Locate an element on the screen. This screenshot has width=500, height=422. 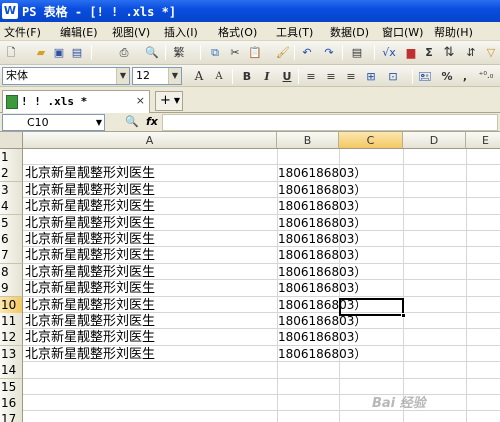
save-icon: ▣ is located at coordinates (59, 52).